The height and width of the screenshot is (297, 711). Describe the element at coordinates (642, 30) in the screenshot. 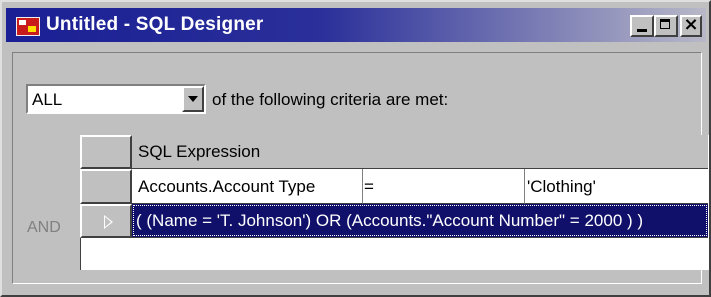

I see `minimize-icon` at that location.